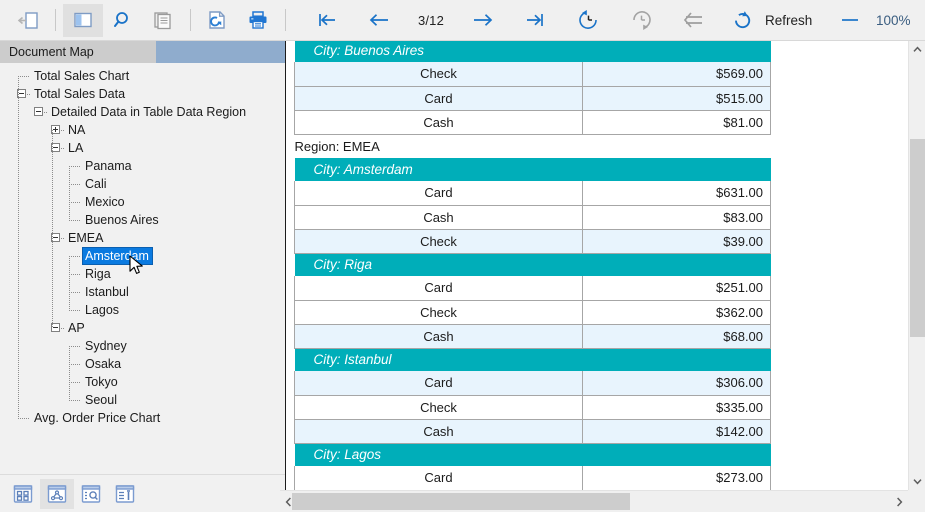 Image resolution: width=925 pixels, height=512 pixels. What do you see at coordinates (57, 493) in the screenshot?
I see `document-map-panel-icon` at bounding box center [57, 493].